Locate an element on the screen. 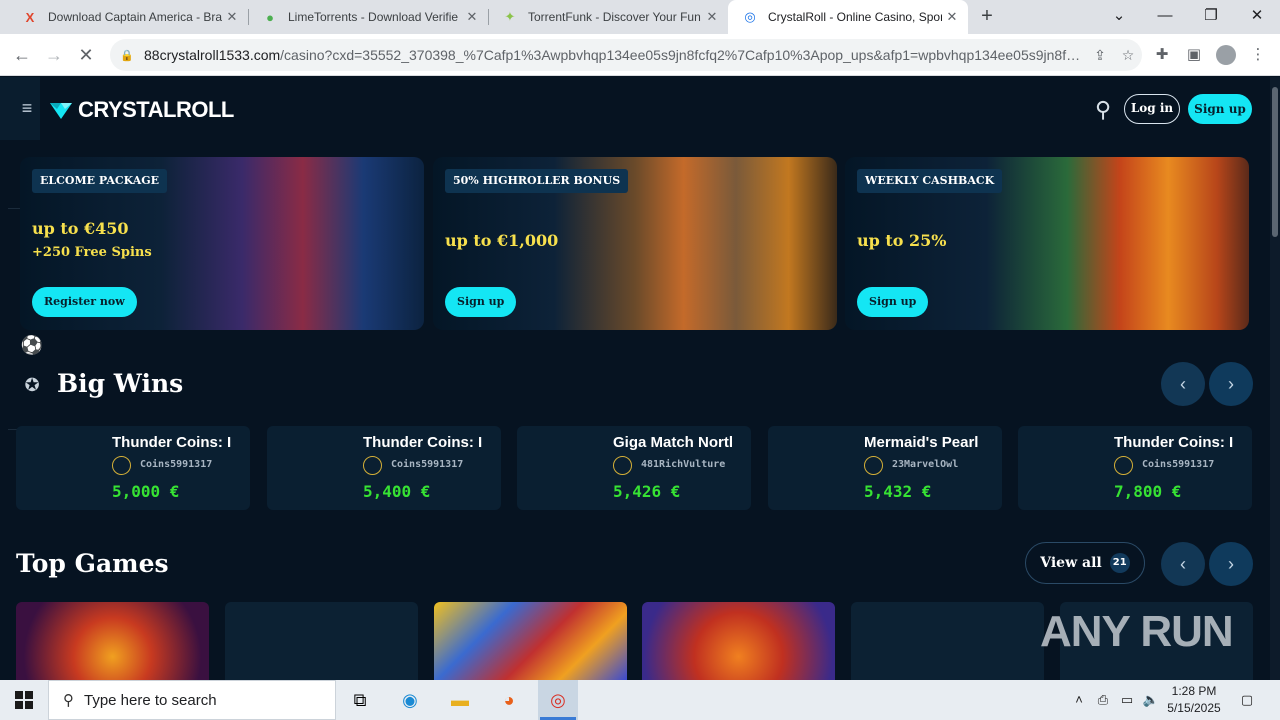 The height and width of the screenshot is (720, 1280). network-device-icon: ⎙ is located at coordinates (1103, 700).